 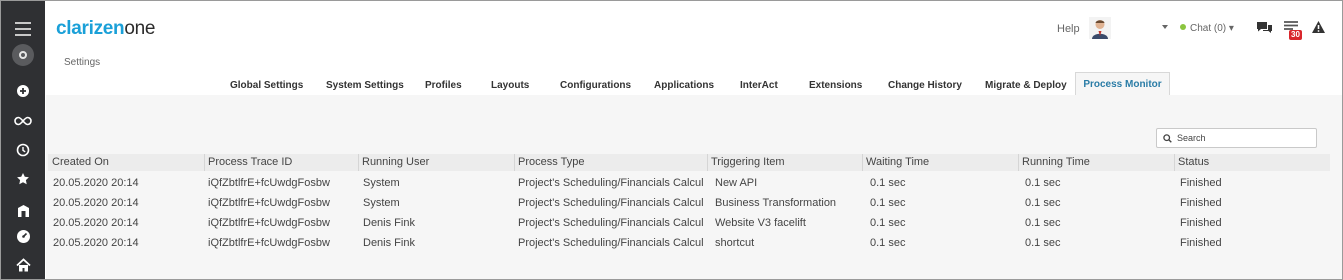 I want to click on building-icon, so click(x=23, y=210).